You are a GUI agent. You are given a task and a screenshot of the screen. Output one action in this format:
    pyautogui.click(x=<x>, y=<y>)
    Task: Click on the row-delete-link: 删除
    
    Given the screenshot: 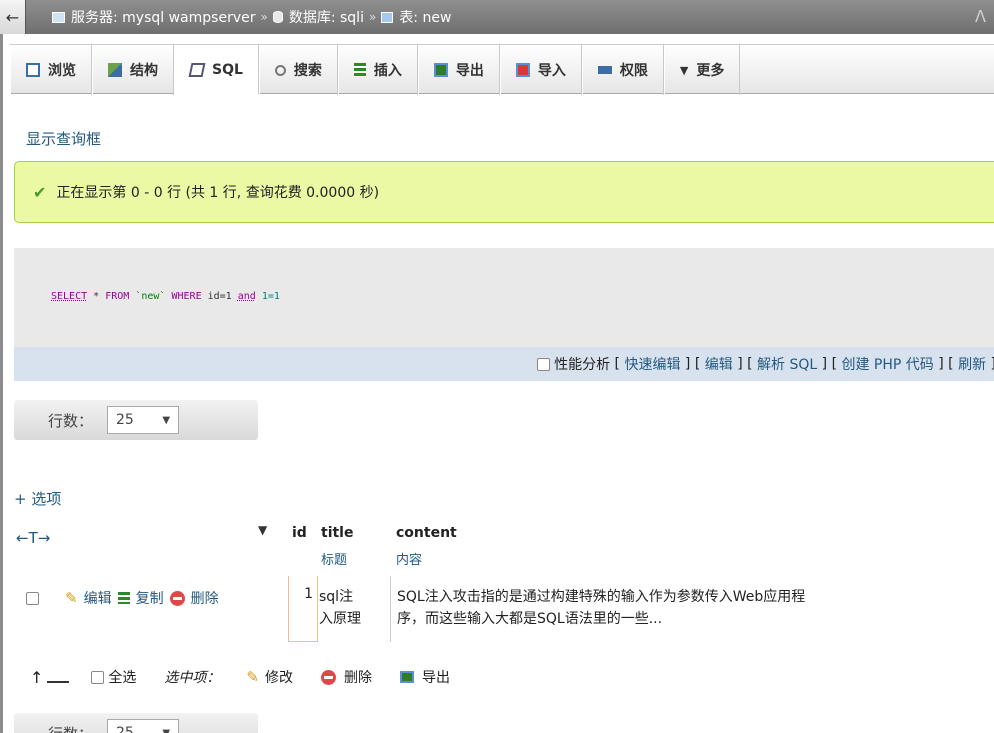 What is the action you would take?
    pyautogui.click(x=205, y=598)
    